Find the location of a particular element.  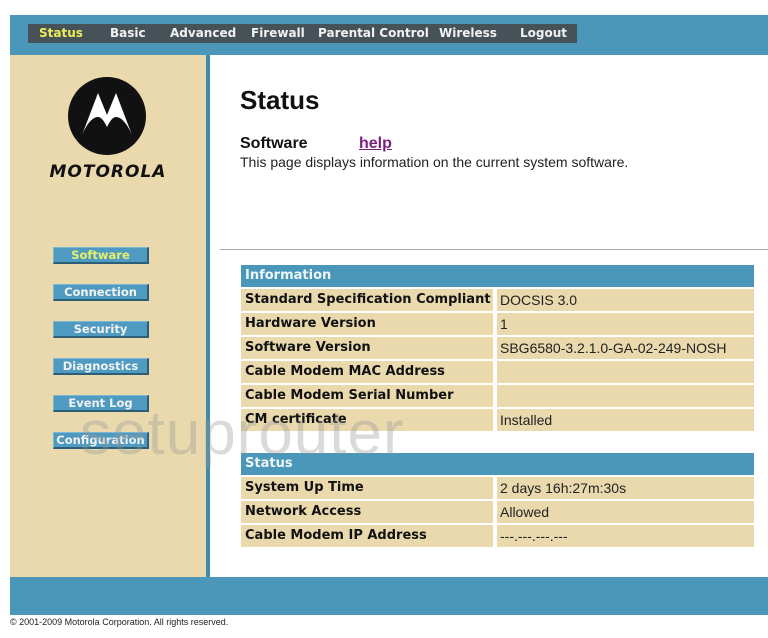

row-label: Cable Modem IP Address is located at coordinates (367, 536).